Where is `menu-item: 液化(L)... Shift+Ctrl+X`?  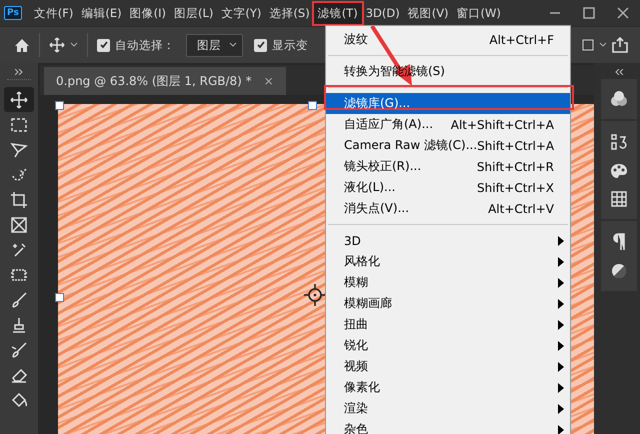 menu-item: 液化(L)... Shift+Ctrl+X is located at coordinates (448, 187).